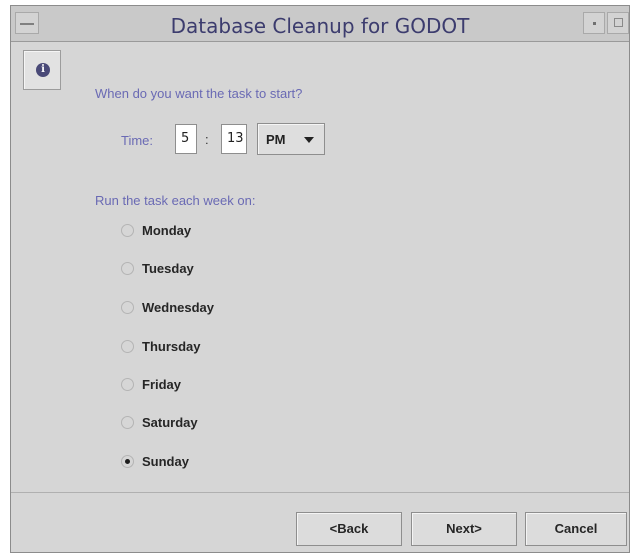  What do you see at coordinates (167, 230) in the screenshot?
I see `day-label-monday: Monday` at bounding box center [167, 230].